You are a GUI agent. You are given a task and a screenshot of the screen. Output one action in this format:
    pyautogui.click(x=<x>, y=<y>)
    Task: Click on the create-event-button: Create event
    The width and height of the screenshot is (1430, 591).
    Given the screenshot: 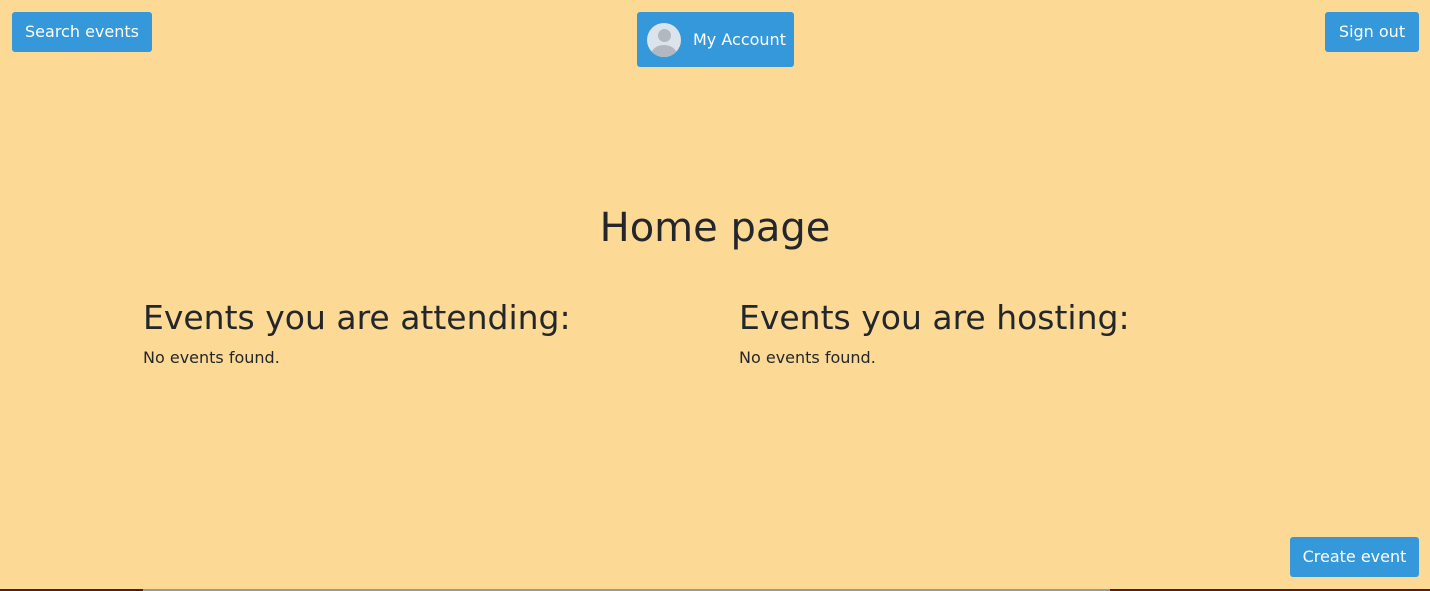 What is the action you would take?
    pyautogui.click(x=1354, y=557)
    